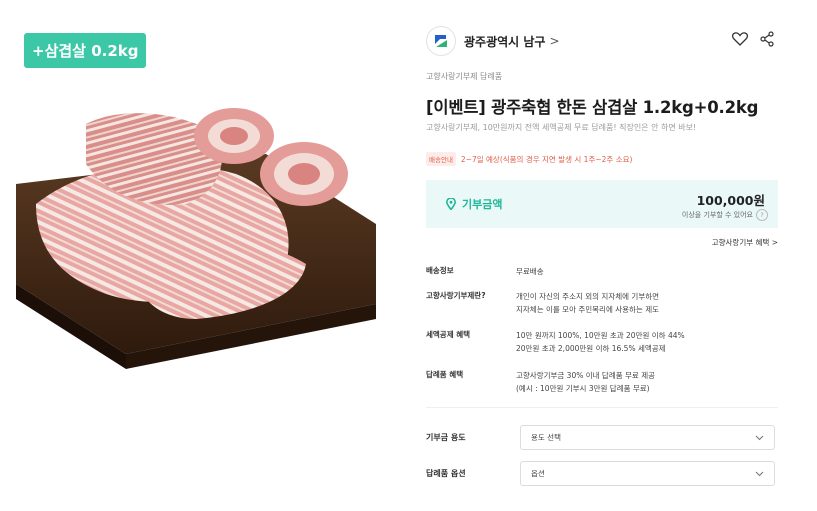 The width and height of the screenshot is (817, 511). I want to click on info-value-line: 10만 원까지 100%, 10만원 초과 20만원 이하 44%, so click(600, 335).